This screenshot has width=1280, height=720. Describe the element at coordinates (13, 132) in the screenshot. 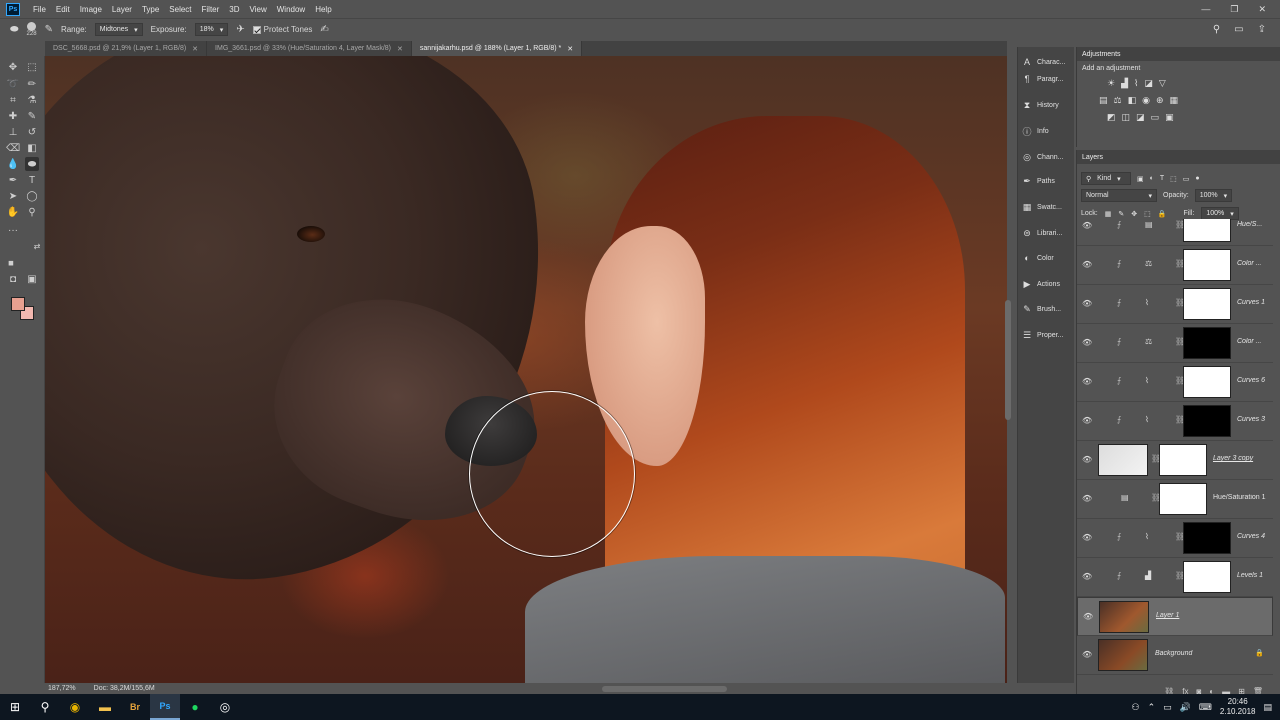

I see `clone-stamp-tool-icon: ⊥` at that location.